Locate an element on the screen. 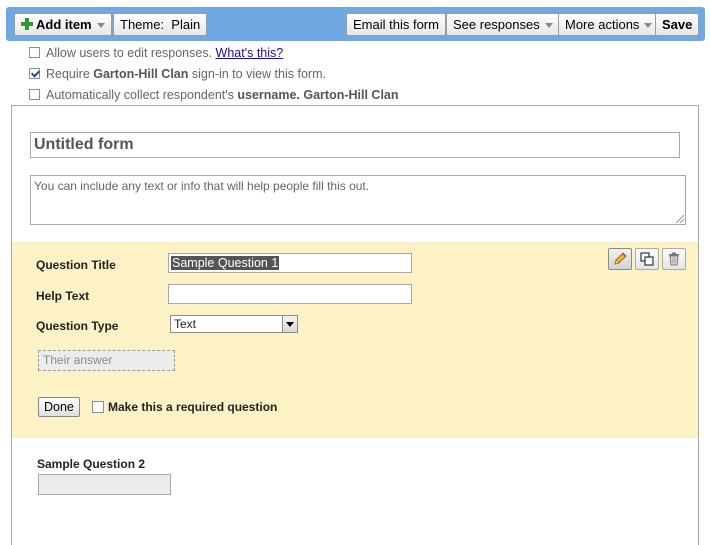  see-responses-button: See responses is located at coordinates (503, 24).